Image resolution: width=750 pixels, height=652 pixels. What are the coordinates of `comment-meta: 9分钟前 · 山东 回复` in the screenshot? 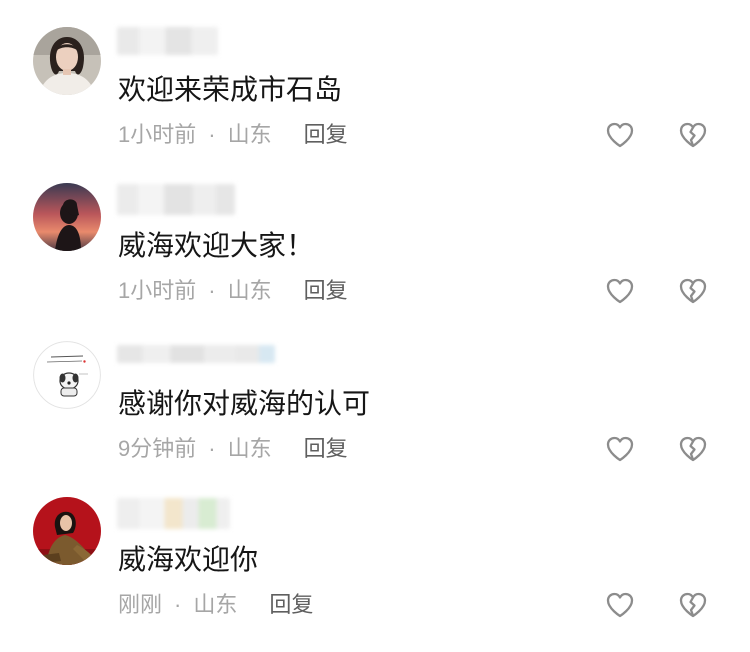 It's located at (233, 449).